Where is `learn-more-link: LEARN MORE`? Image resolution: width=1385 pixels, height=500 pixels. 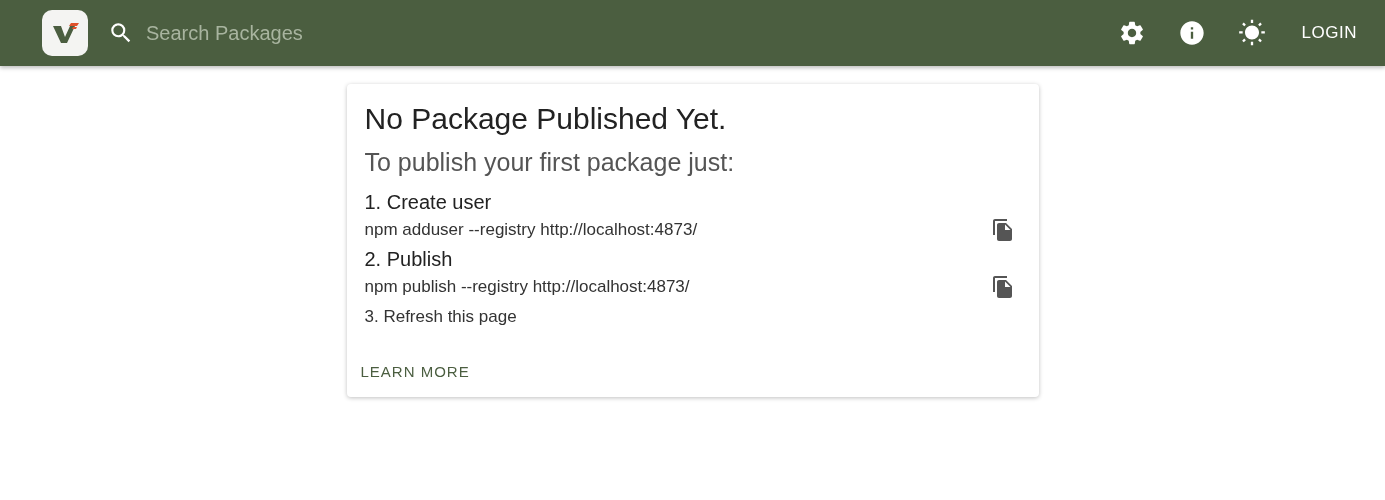
learn-more-link: LEARN MORE is located at coordinates (415, 371).